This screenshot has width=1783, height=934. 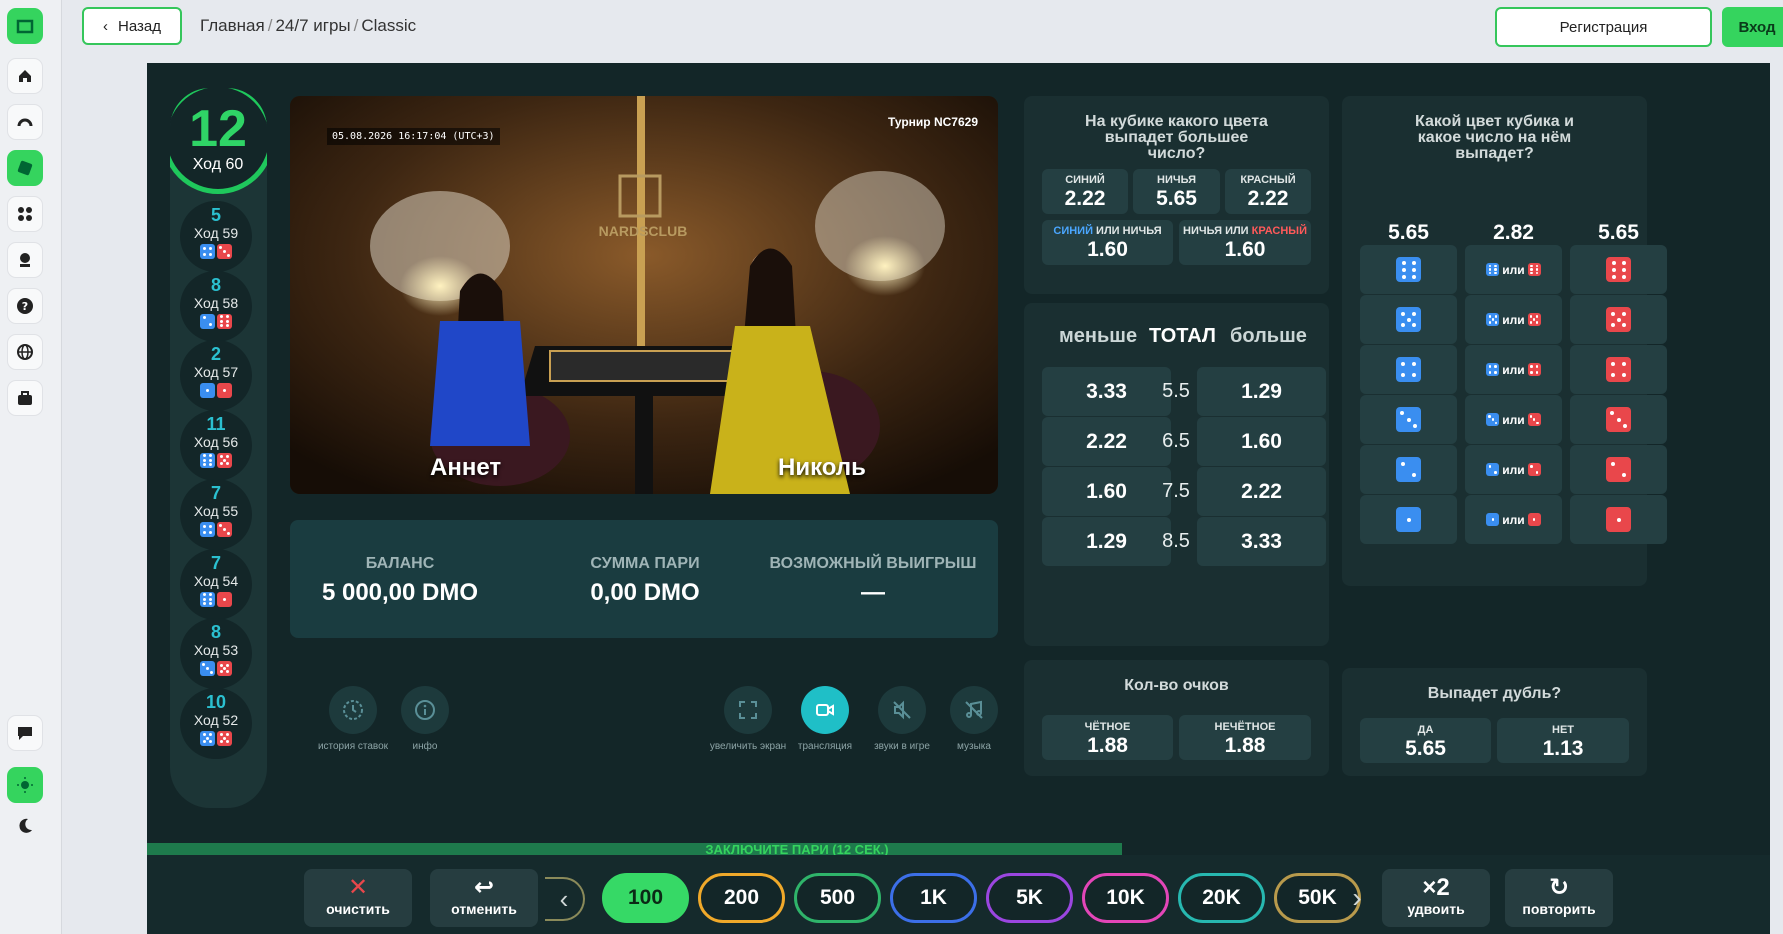 I want to click on dice-icon, so click(x=25, y=168).